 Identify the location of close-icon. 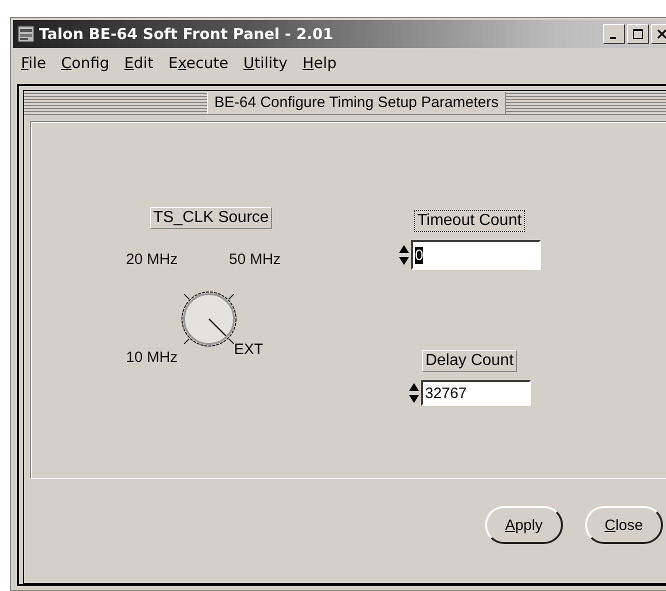
(661, 34).